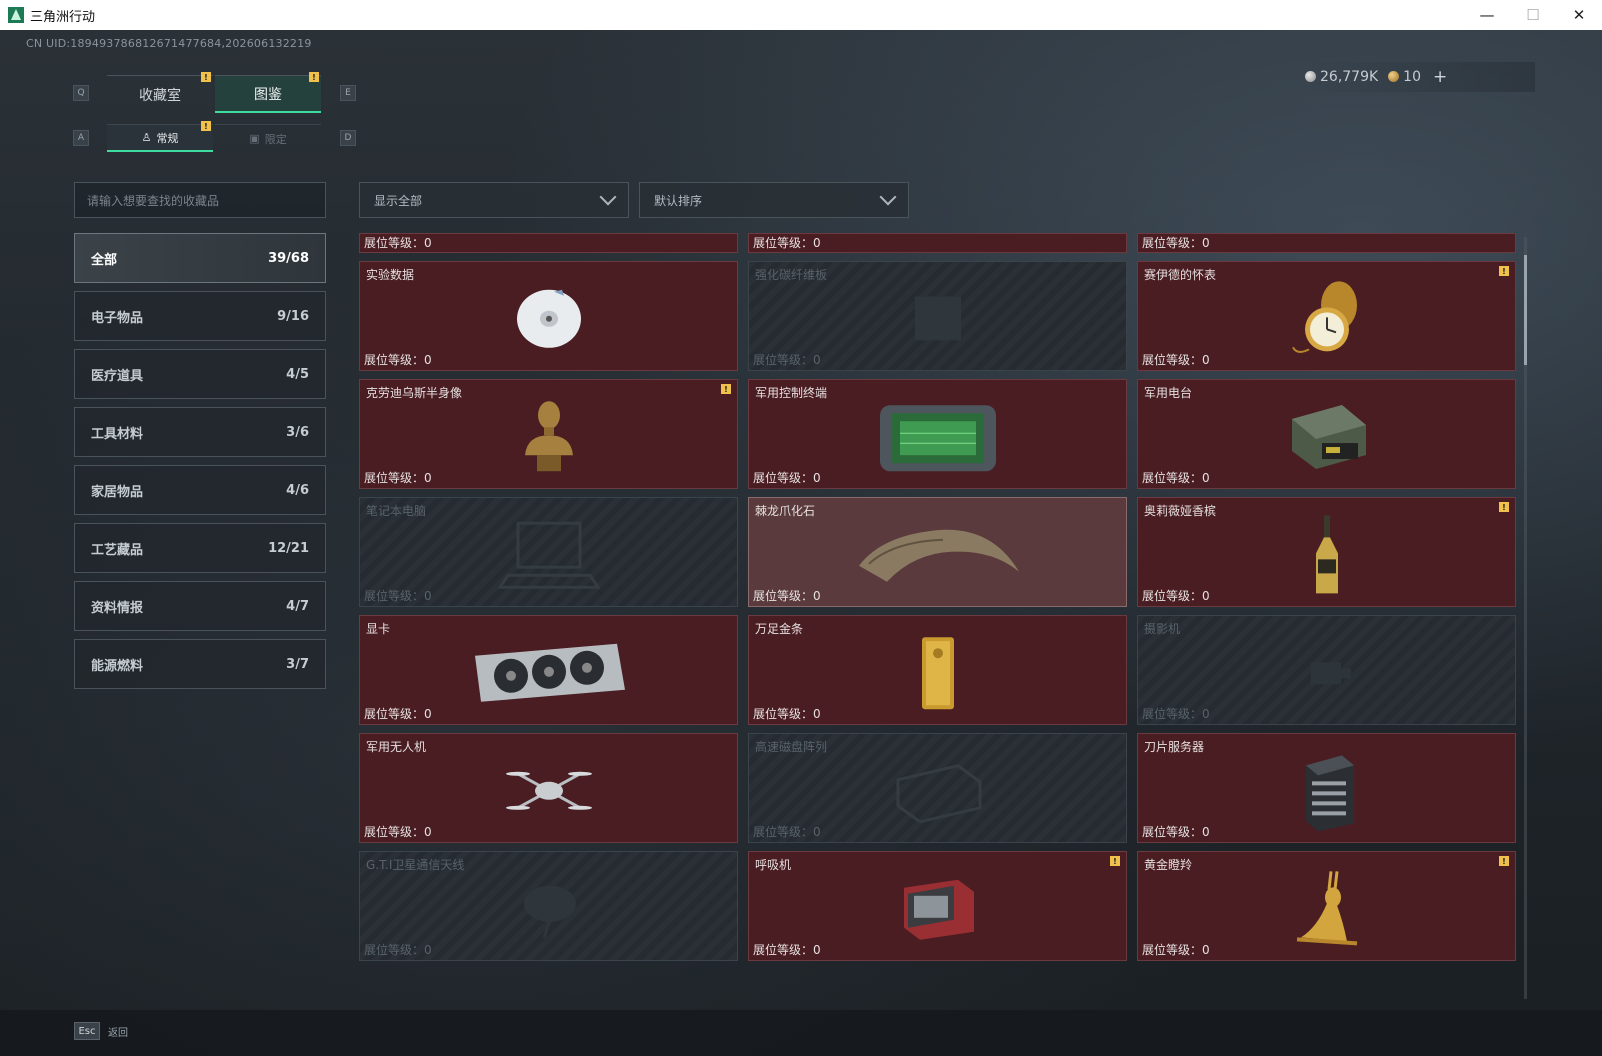  What do you see at coordinates (1533, 15) in the screenshot?
I see `maximize-button: ☐` at bounding box center [1533, 15].